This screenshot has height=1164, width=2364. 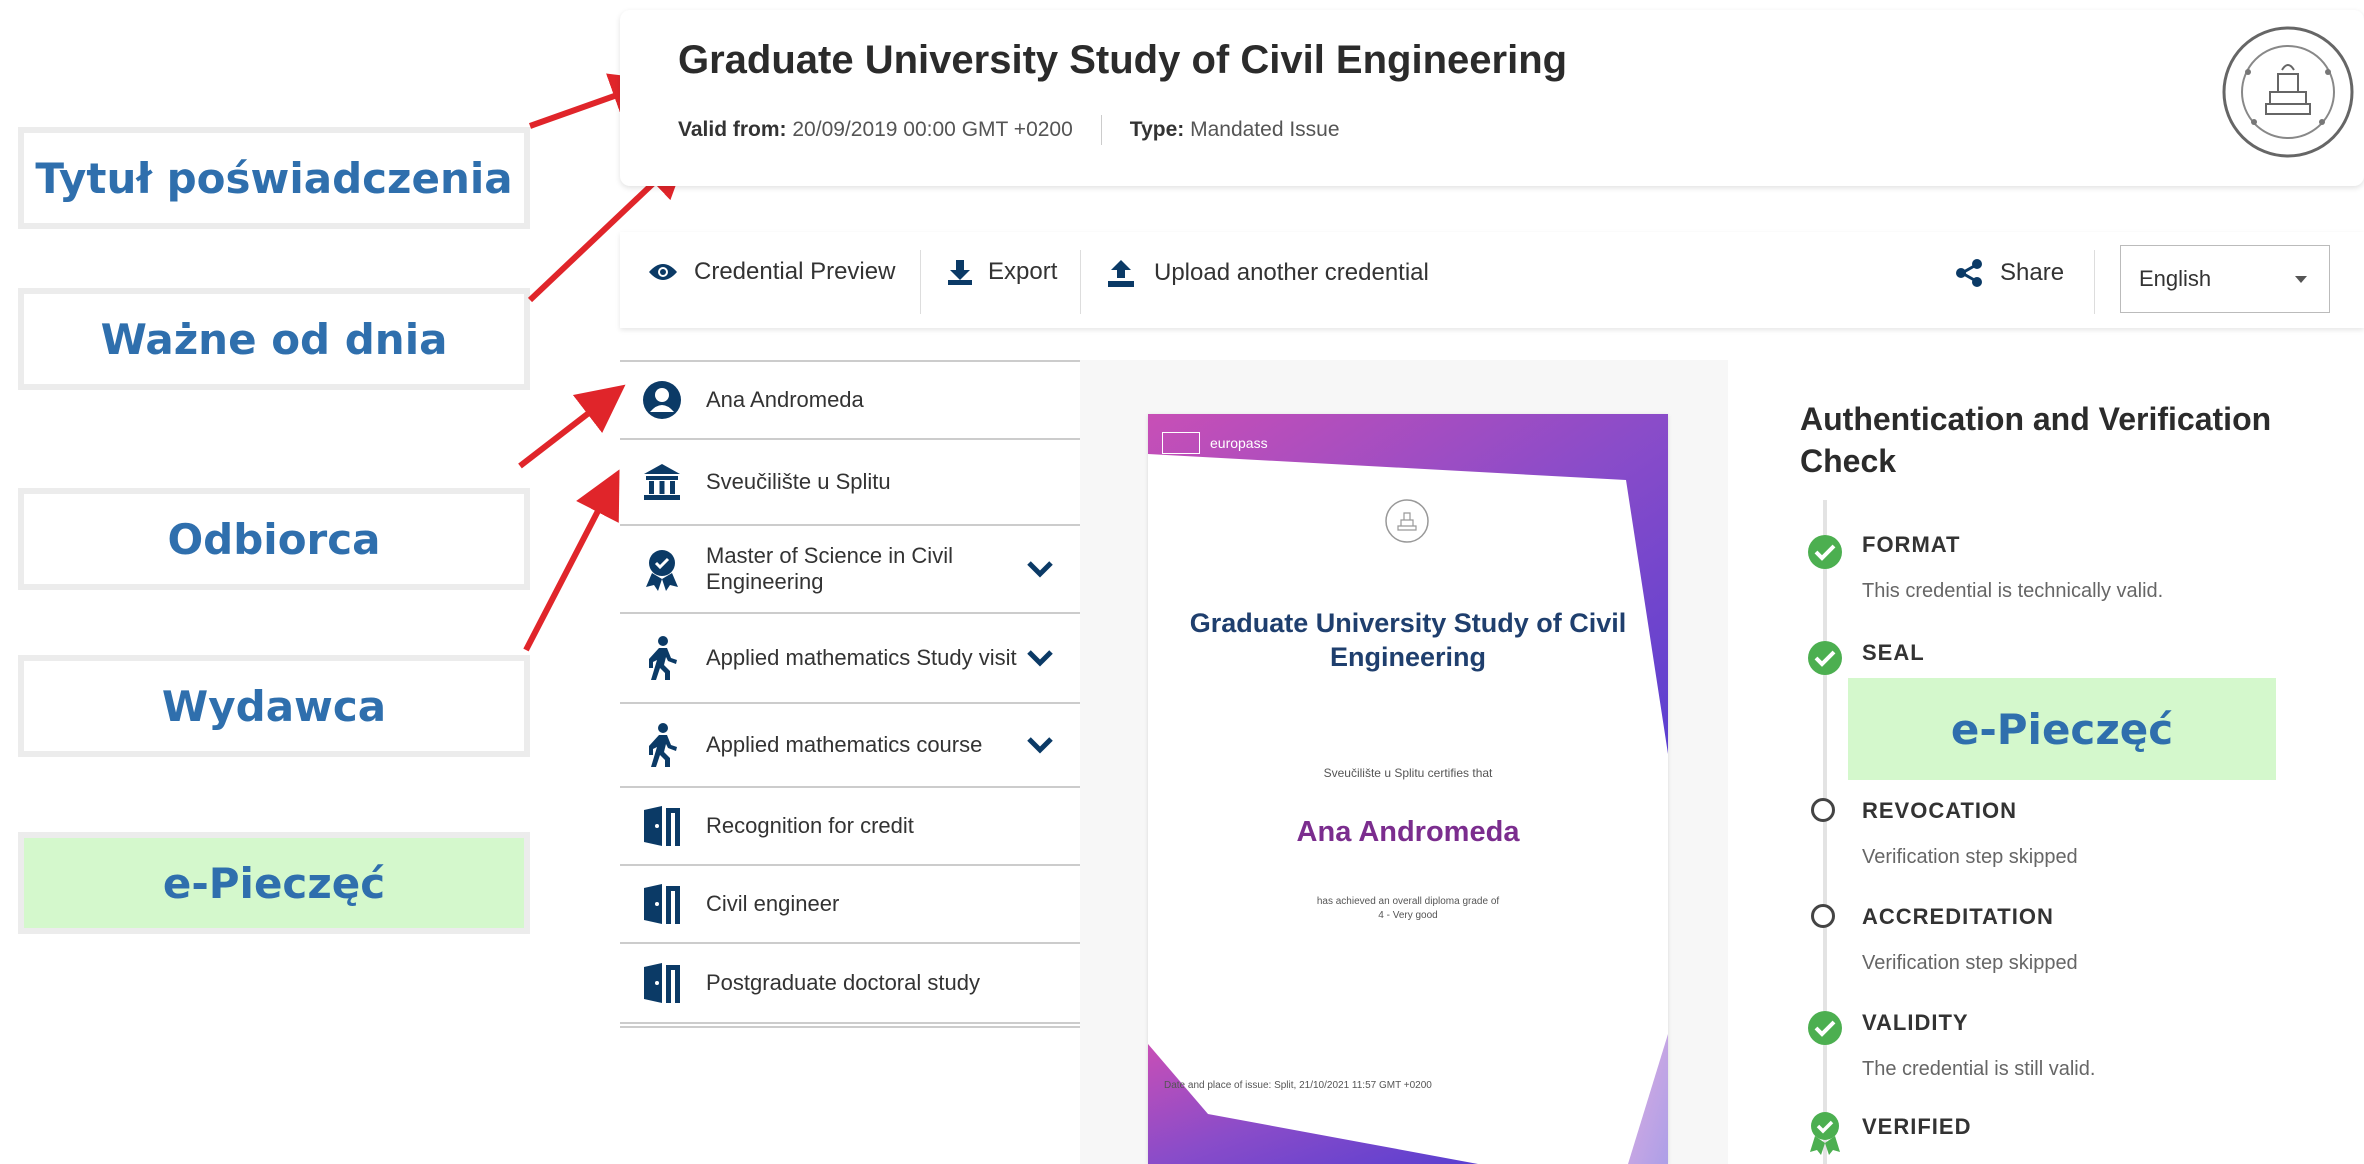 I want to click on type-key: Type:, so click(x=1157, y=129).